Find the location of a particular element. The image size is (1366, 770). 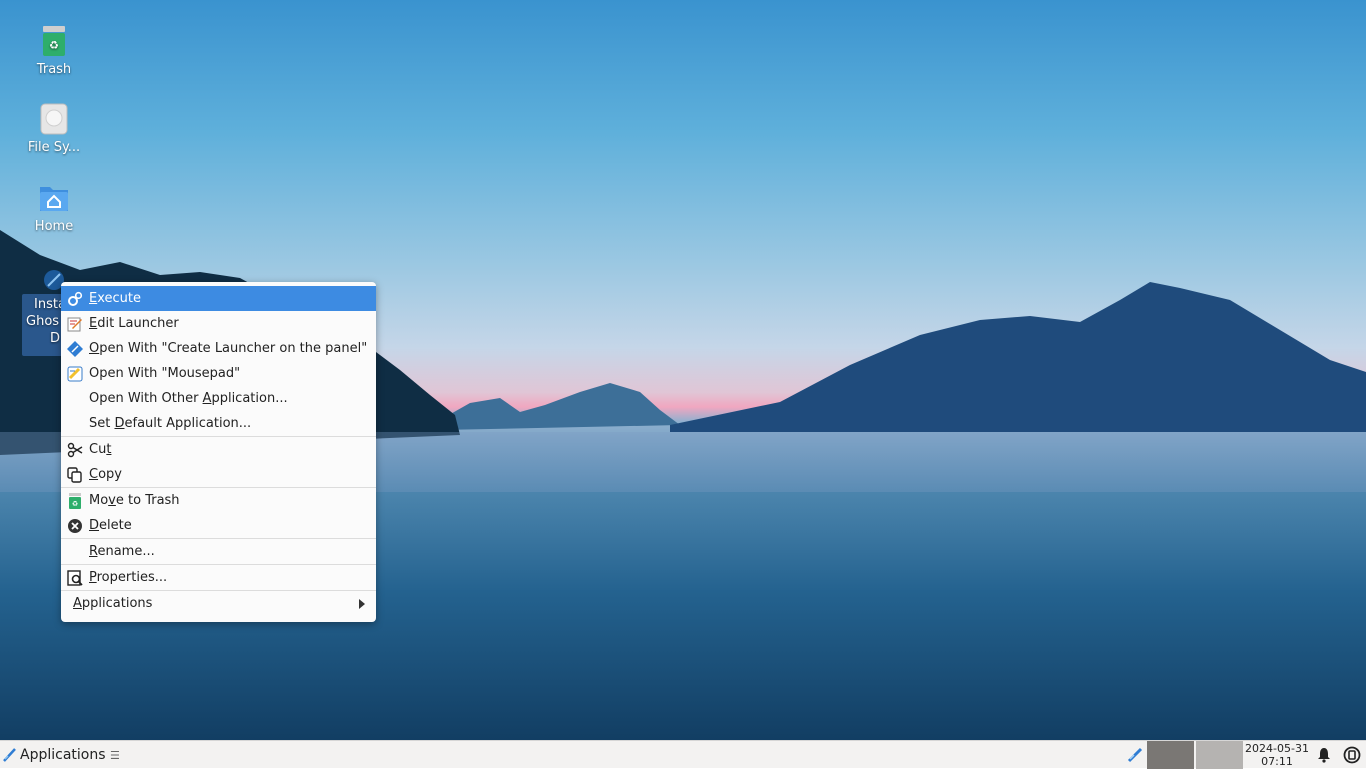

menu-item-label: Edit Launcher is located at coordinates (134, 323).